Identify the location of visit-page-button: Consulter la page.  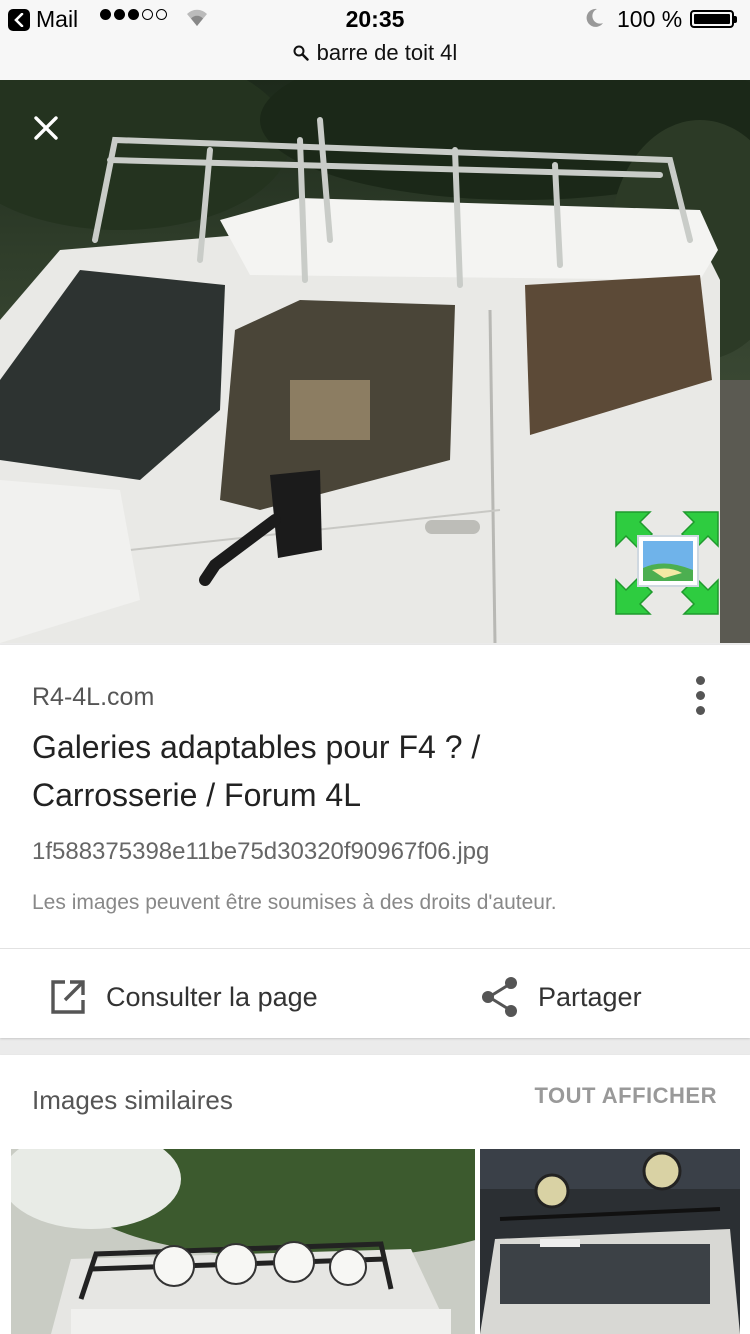
(183, 997).